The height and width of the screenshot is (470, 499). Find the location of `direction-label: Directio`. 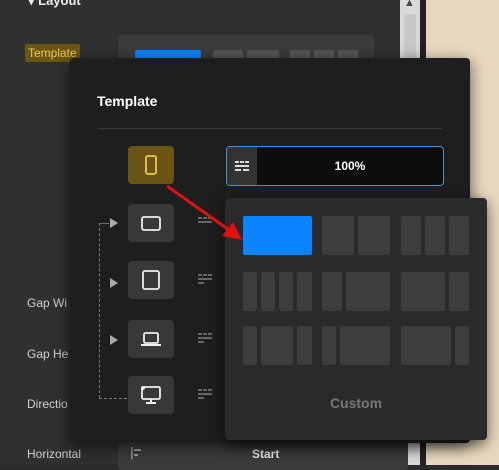

direction-label: Directio is located at coordinates (47, 404).